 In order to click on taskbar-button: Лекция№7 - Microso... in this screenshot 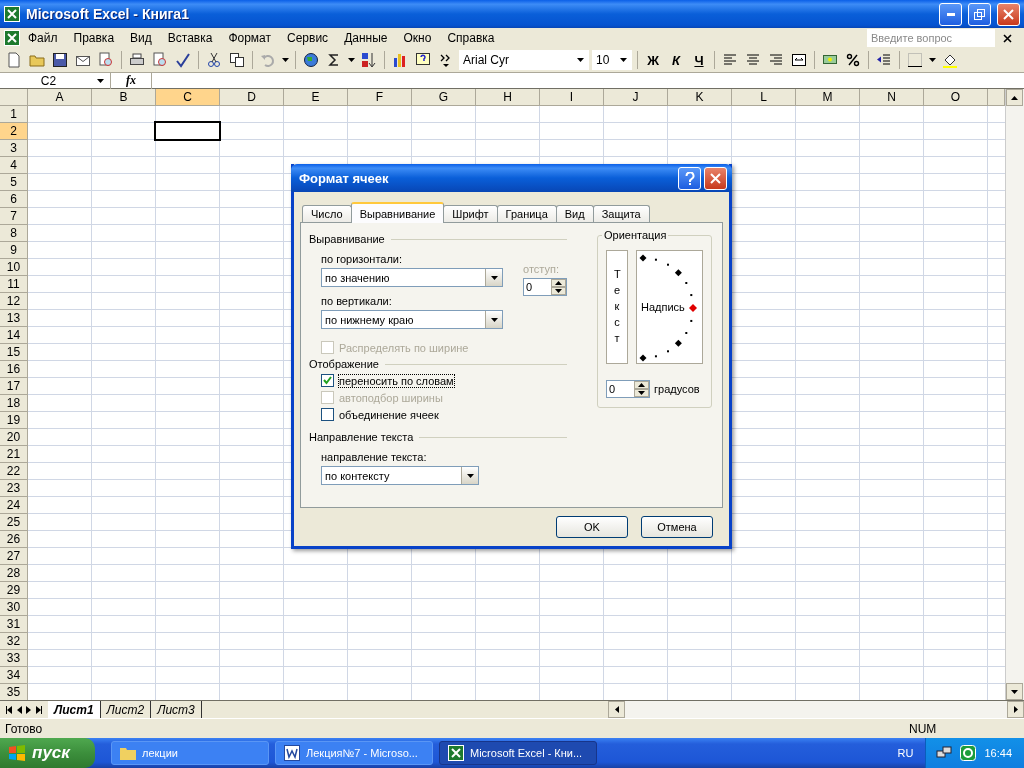, I will do `click(354, 753)`.